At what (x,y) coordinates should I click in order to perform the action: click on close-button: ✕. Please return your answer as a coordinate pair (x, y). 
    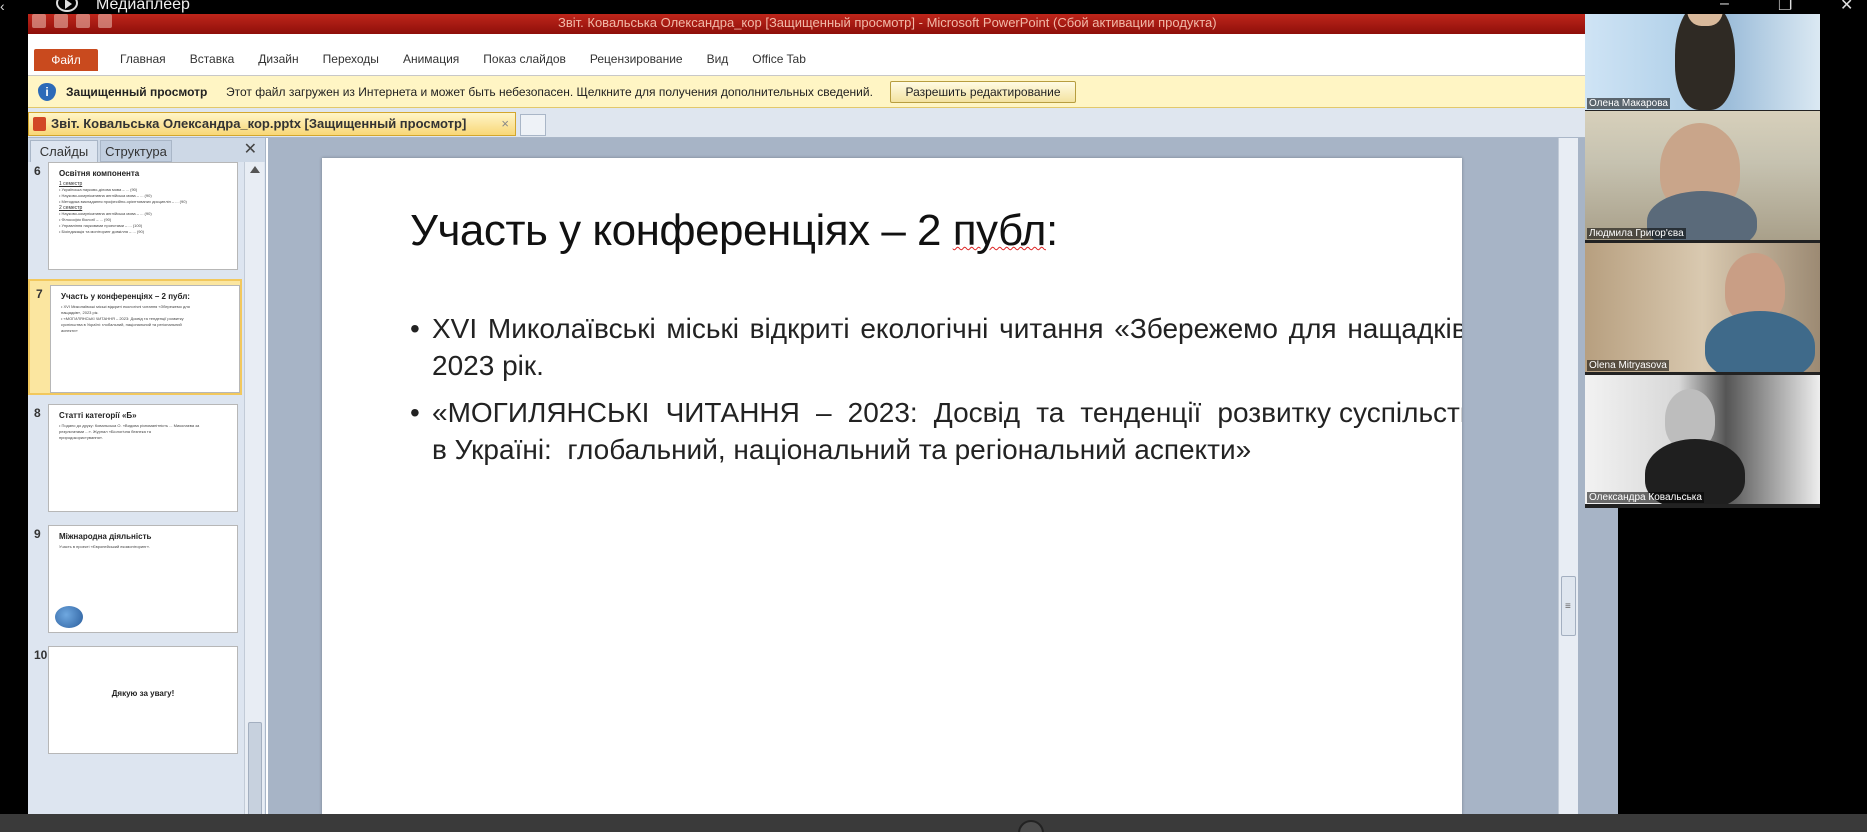
    Looking at the image, I should click on (1846, 7).